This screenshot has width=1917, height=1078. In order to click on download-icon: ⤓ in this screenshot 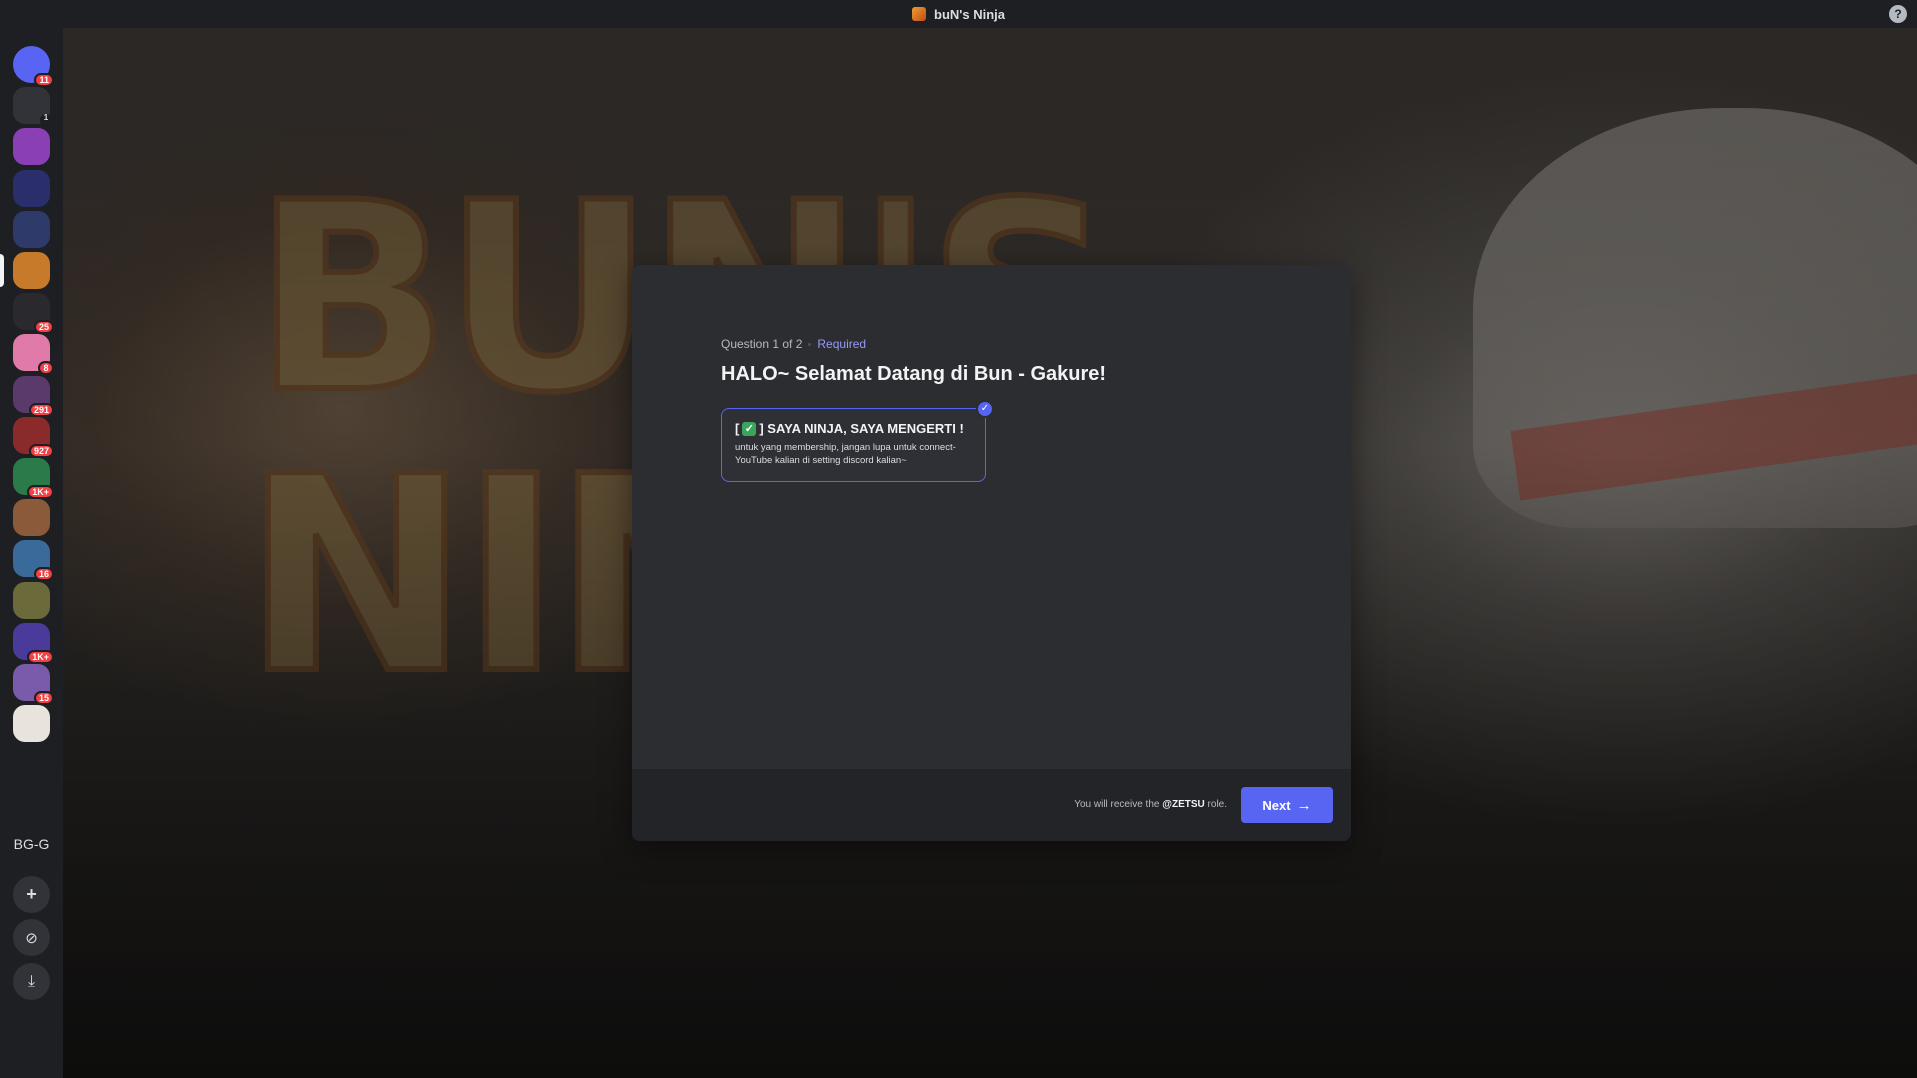, I will do `click(31, 981)`.